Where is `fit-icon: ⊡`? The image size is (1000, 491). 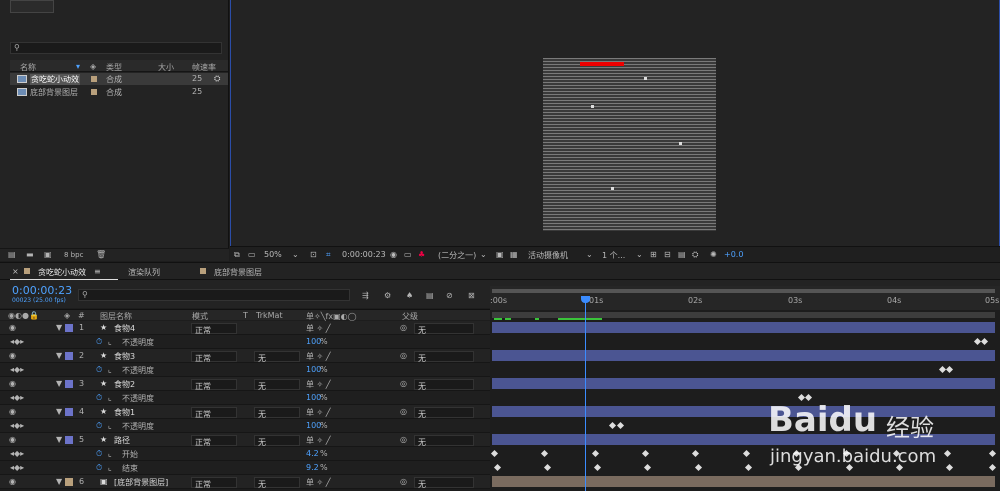 fit-icon: ⊡ is located at coordinates (313, 254).